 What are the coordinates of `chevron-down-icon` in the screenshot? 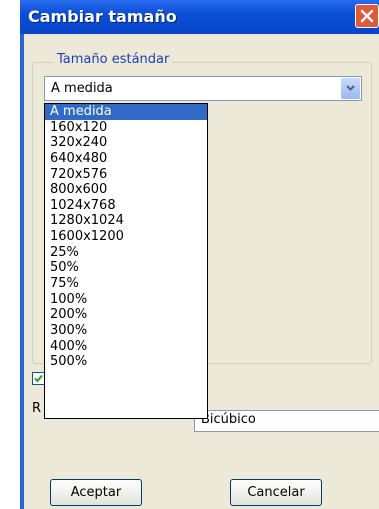 It's located at (350, 88).